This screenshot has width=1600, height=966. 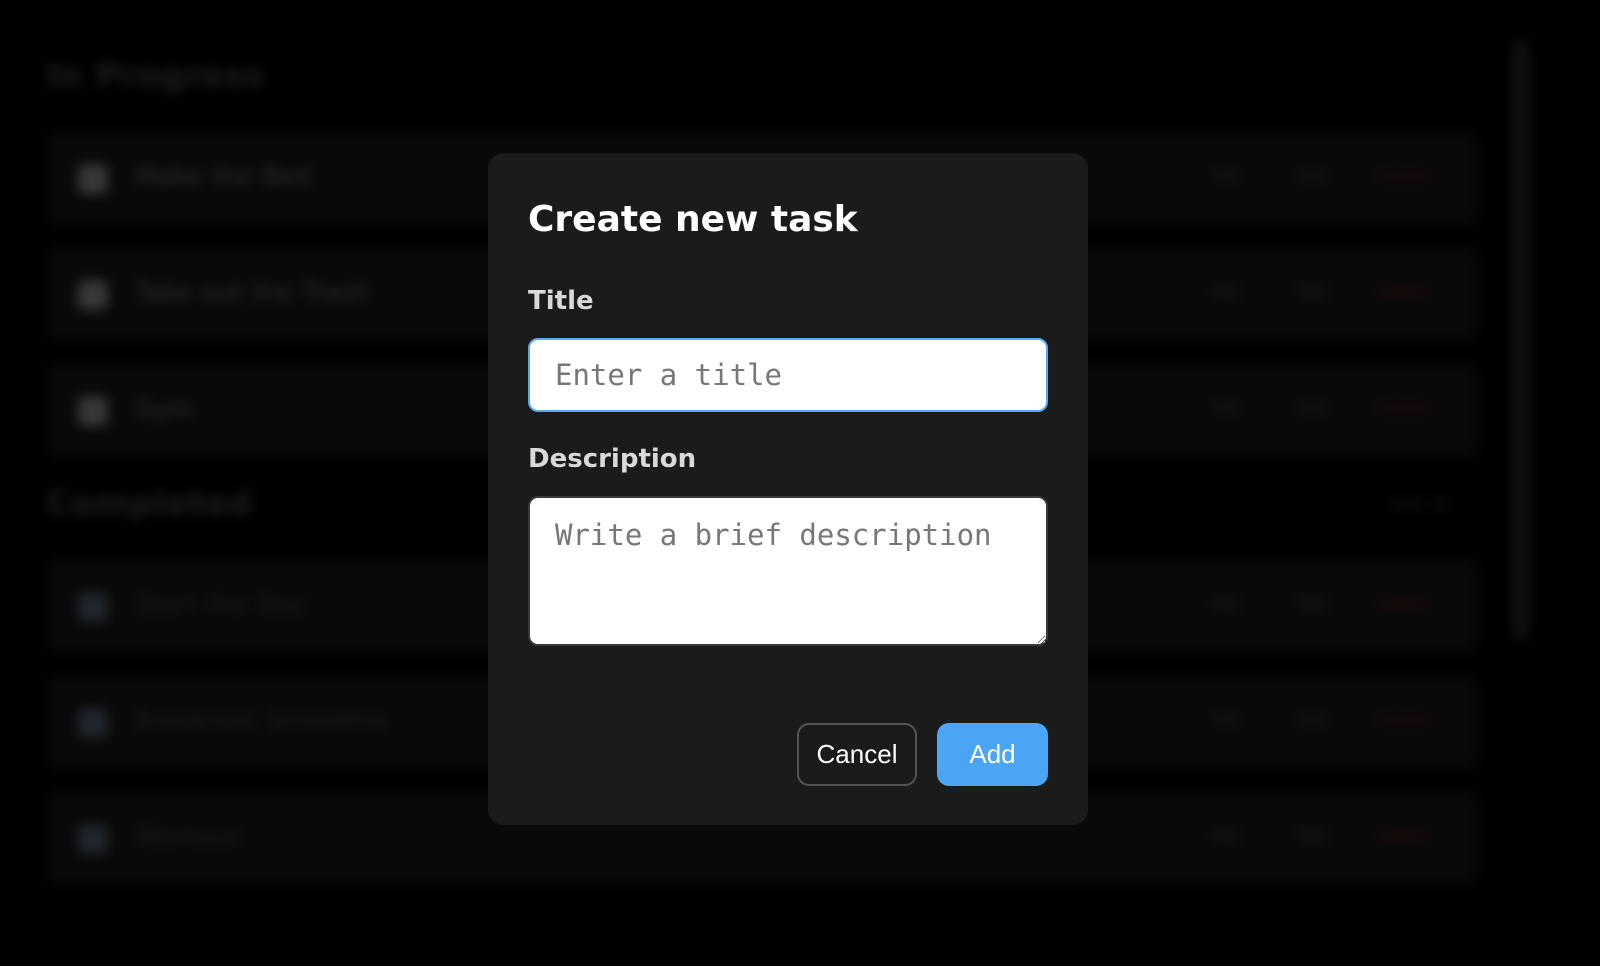 What do you see at coordinates (693, 219) in the screenshot?
I see `dialog-title: Create new task` at bounding box center [693, 219].